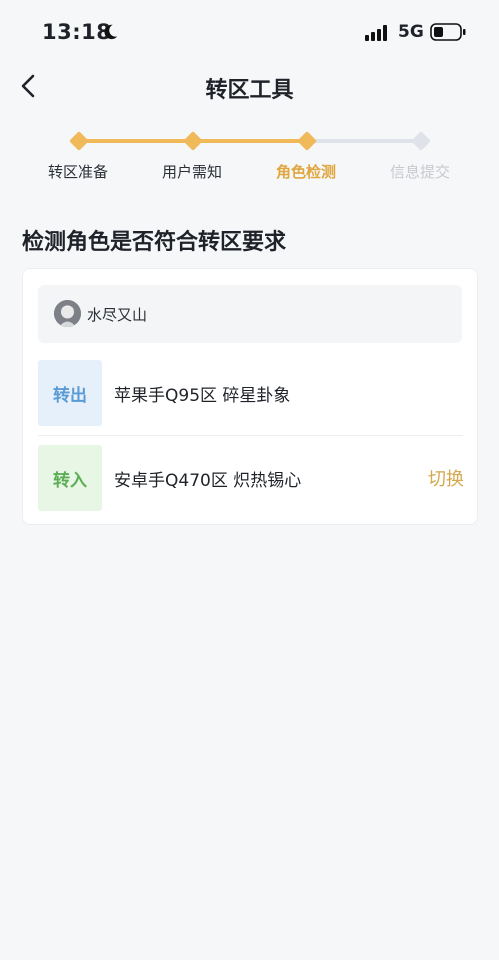 This screenshot has height=960, width=499. I want to click on transfer-in-row: 转入 安卓手Q470区 炽热锡心 切换, so click(251, 478).